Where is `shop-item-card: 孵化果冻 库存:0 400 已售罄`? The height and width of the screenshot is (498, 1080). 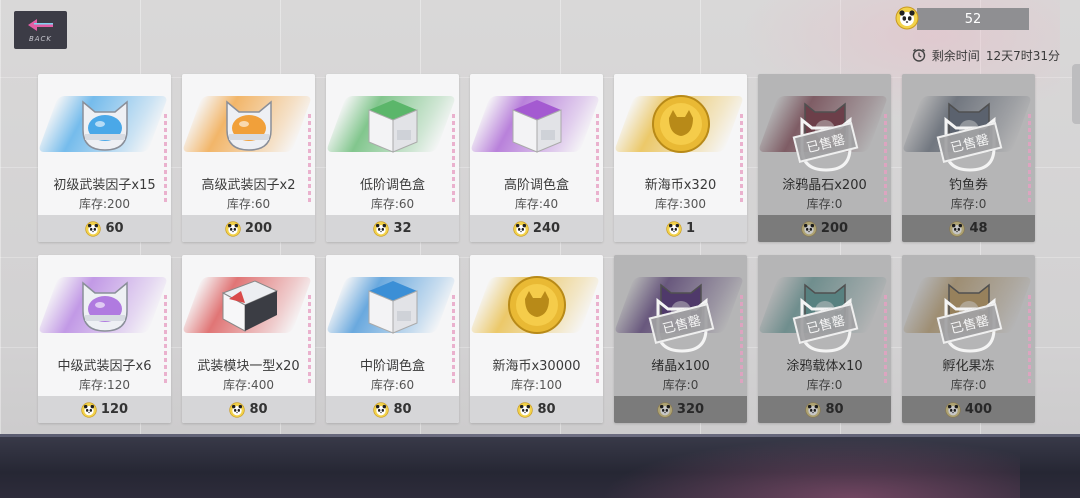 shop-item-card: 孵化果冻 库存:0 400 已售罄 is located at coordinates (968, 339).